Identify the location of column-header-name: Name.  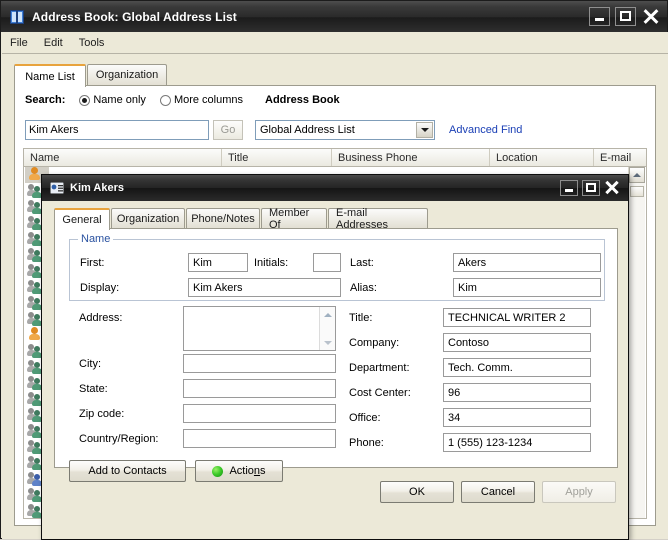
(123, 157).